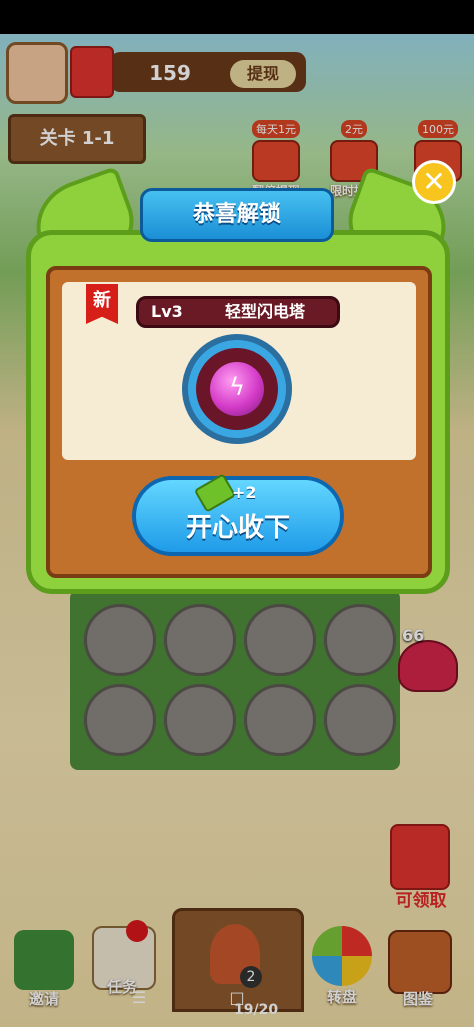 The width and height of the screenshot is (474, 1027). What do you see at coordinates (237, 387) in the screenshot?
I see `lightning-icon: ϟ` at bounding box center [237, 387].